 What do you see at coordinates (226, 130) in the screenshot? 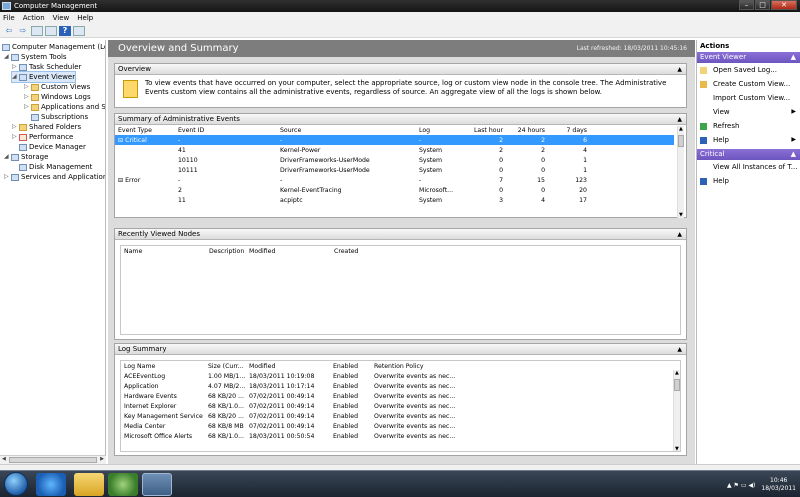
I see `column-header: Event ID` at bounding box center [226, 130].